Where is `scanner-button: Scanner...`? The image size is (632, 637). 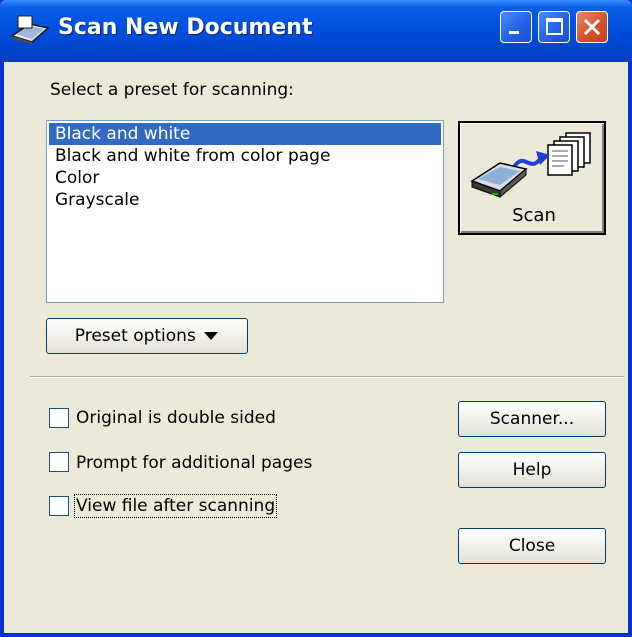 scanner-button: Scanner... is located at coordinates (532, 419).